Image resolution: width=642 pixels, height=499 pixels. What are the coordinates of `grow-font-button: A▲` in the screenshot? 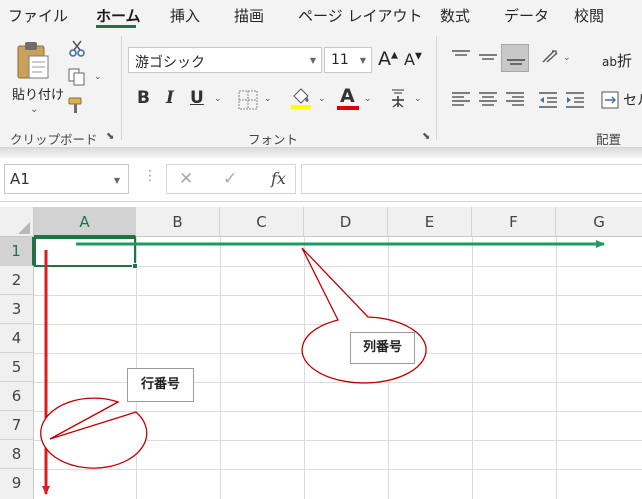 It's located at (388, 59).